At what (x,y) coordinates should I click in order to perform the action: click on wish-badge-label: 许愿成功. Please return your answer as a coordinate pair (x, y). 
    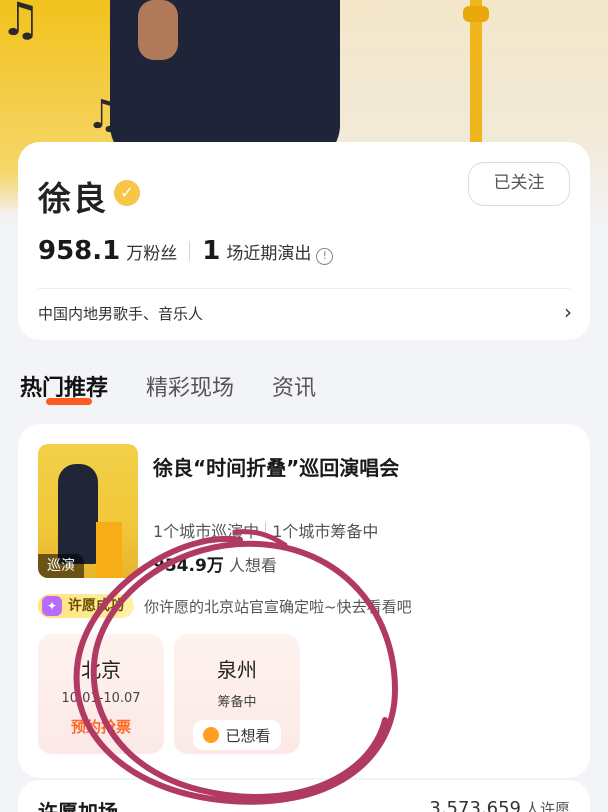
    Looking at the image, I should click on (96, 606).